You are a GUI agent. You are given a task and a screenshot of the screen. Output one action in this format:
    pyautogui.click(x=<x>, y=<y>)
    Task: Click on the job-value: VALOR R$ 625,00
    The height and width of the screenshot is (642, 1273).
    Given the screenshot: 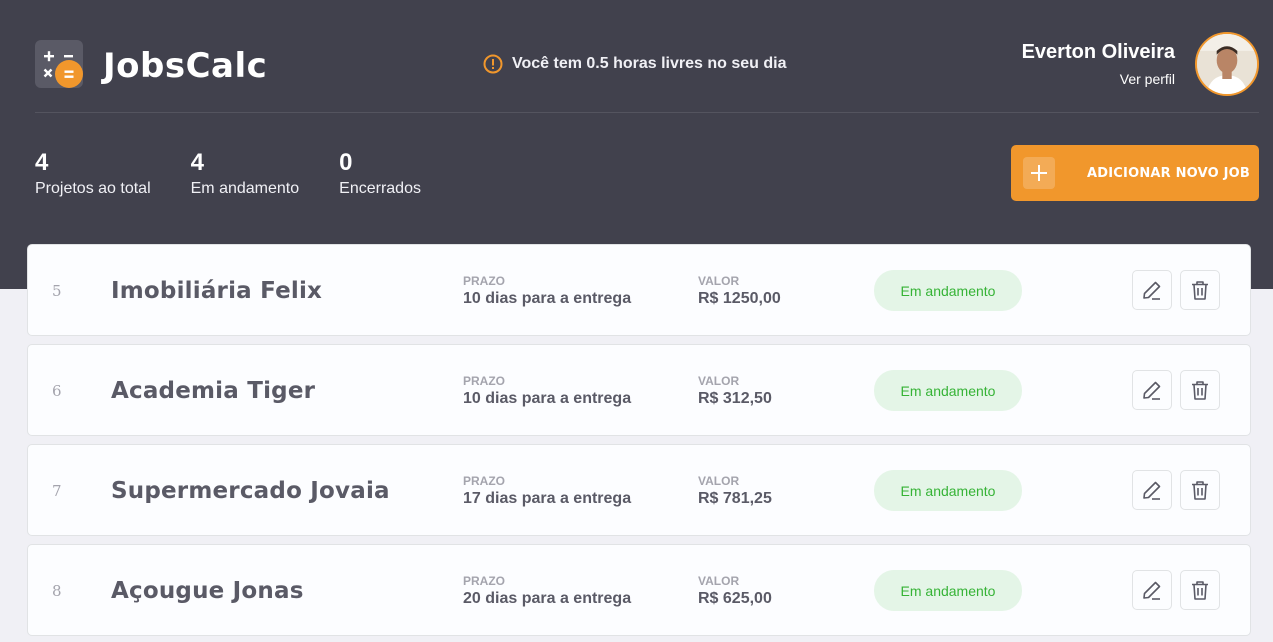 What is the action you would take?
    pyautogui.click(x=735, y=591)
    